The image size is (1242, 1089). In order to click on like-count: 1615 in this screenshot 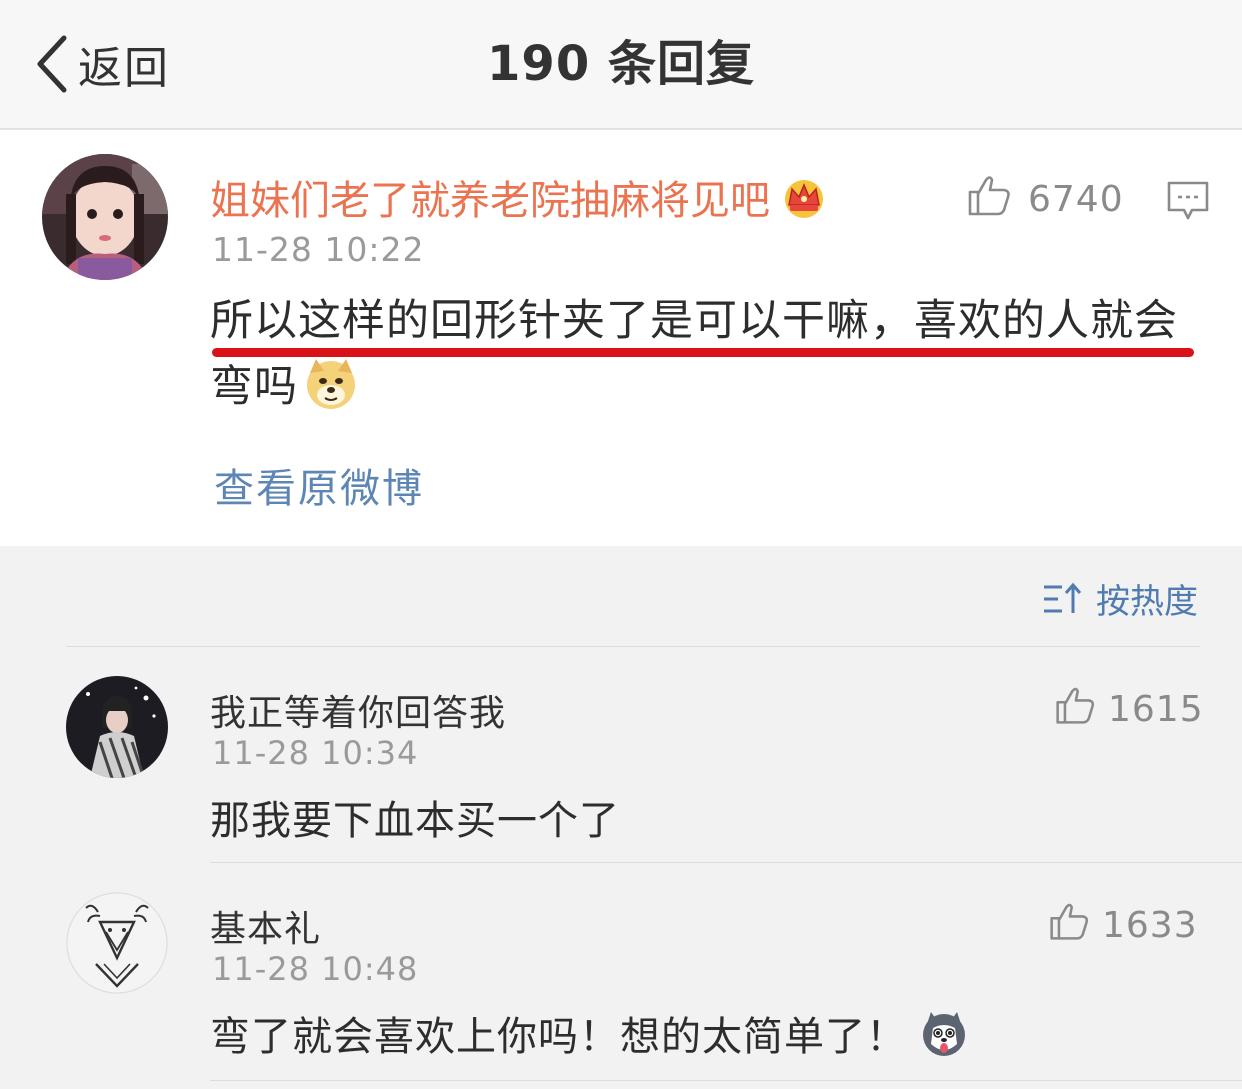, I will do `click(1156, 709)`.